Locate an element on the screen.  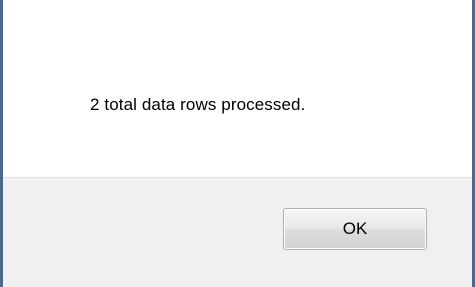
dialog-message: 2 total data rows processed. is located at coordinates (198, 104).